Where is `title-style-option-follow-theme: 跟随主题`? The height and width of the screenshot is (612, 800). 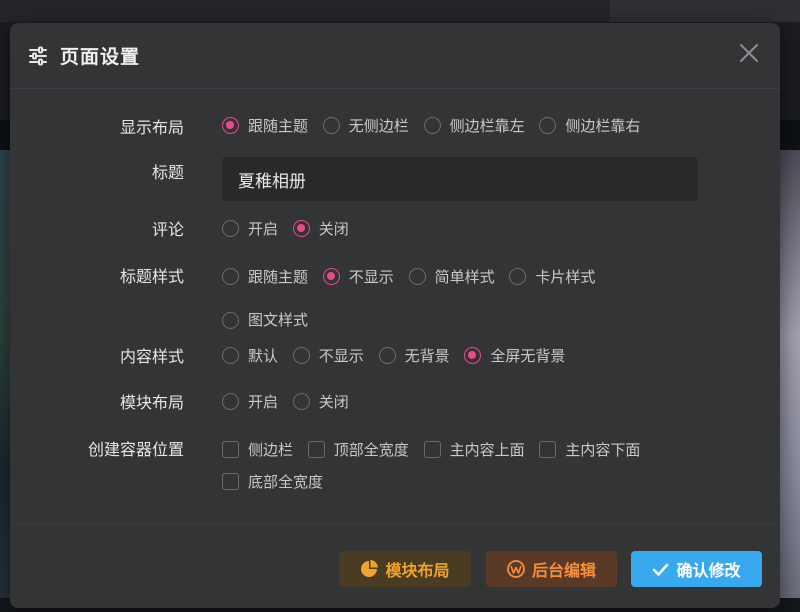
title-style-option-follow-theme: 跟随主题 is located at coordinates (265, 277).